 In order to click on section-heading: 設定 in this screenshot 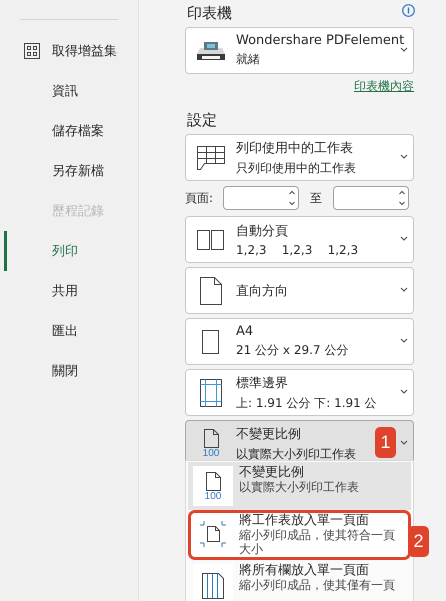, I will do `click(202, 120)`.